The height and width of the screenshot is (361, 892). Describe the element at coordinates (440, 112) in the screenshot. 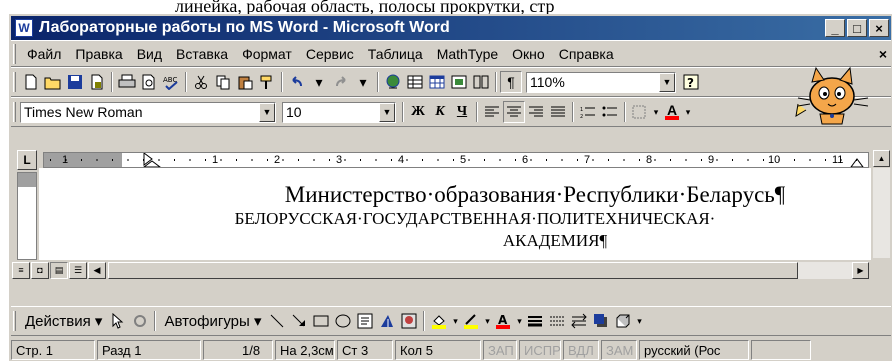

I see `italic-button: К` at that location.